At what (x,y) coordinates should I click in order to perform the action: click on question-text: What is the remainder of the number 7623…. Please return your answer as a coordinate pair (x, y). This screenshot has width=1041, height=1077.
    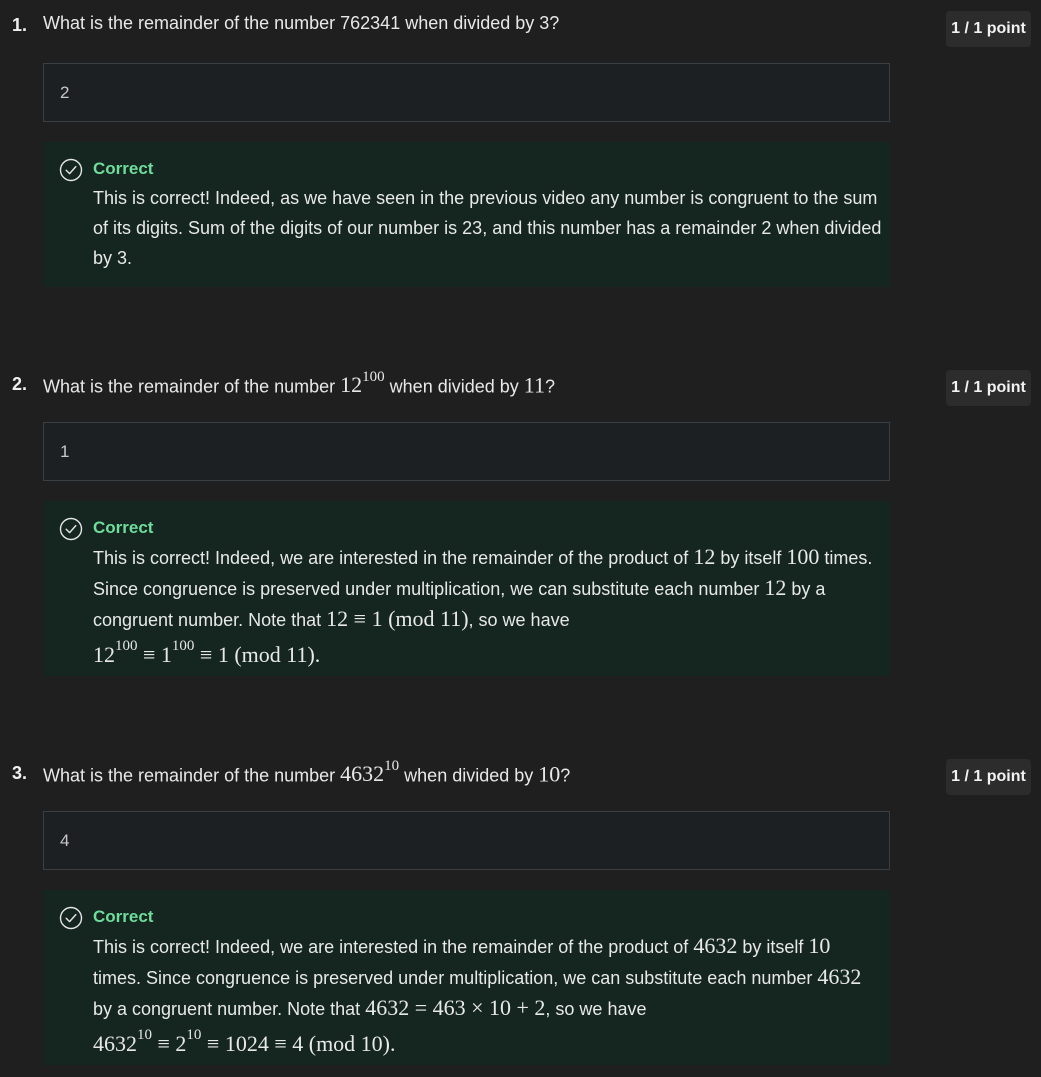
    Looking at the image, I should click on (301, 23).